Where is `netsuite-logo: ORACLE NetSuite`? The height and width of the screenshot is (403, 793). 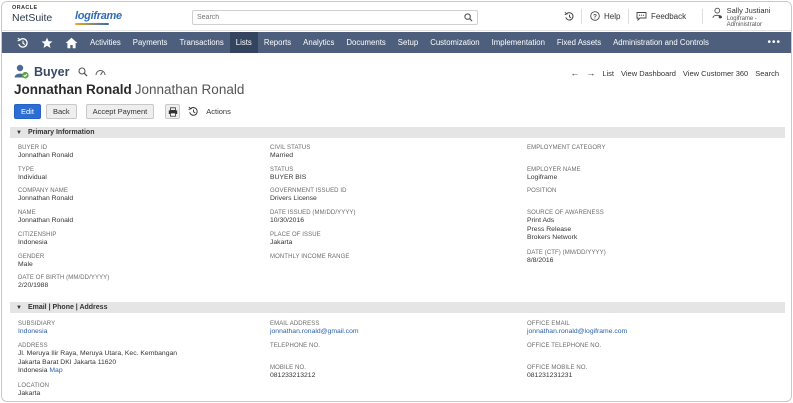 netsuite-logo: ORACLE NetSuite is located at coordinates (32, 14).